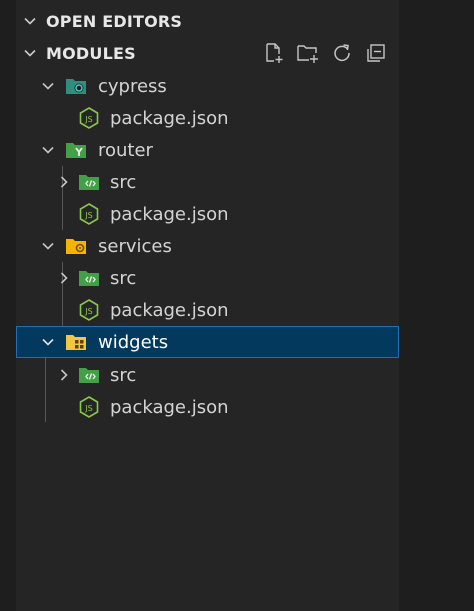  I want to click on open-editors-label: OPEN EDITORS, so click(114, 21).